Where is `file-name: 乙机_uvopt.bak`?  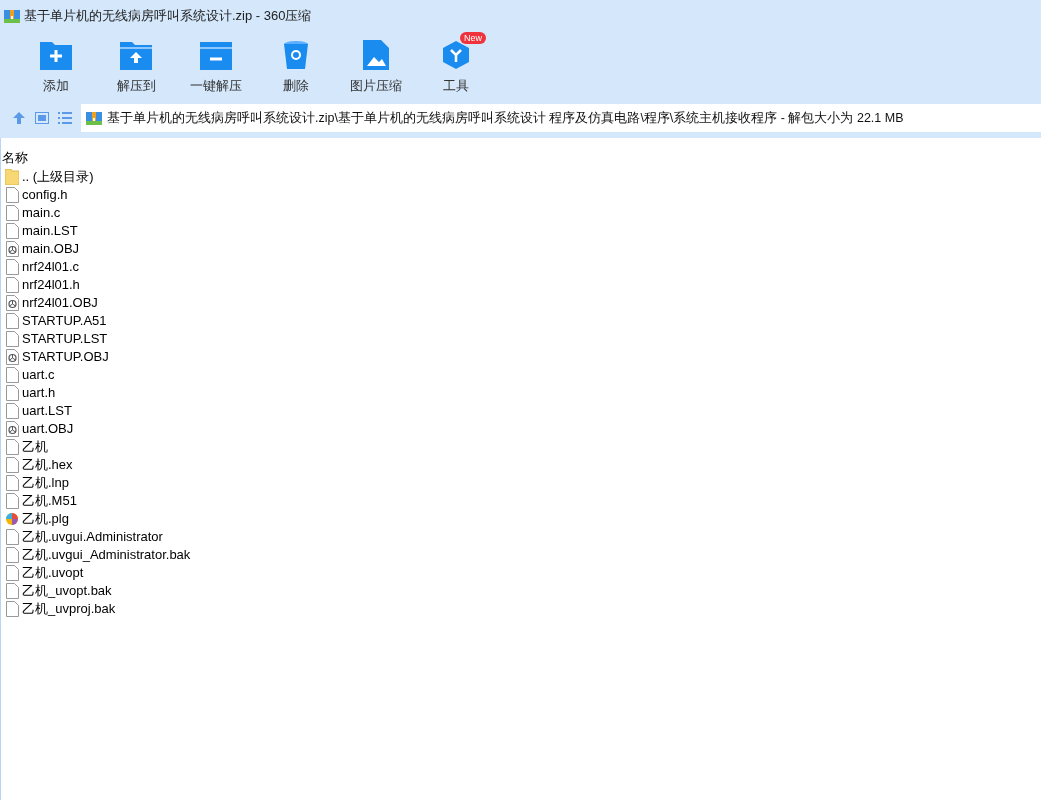 file-name: 乙机_uvopt.bak is located at coordinates (67, 591).